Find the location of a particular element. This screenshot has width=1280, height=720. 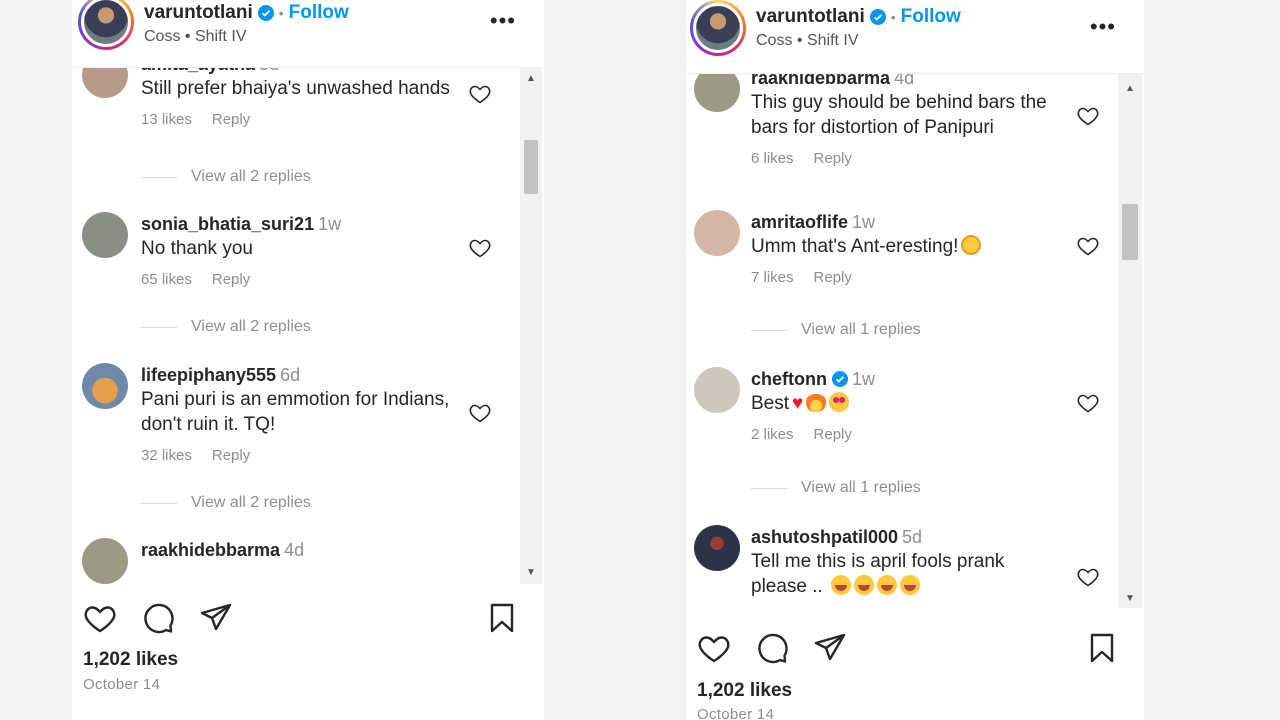

comment-text: Still prefer bhaiya's unwashed hands is located at coordinates (295, 88).